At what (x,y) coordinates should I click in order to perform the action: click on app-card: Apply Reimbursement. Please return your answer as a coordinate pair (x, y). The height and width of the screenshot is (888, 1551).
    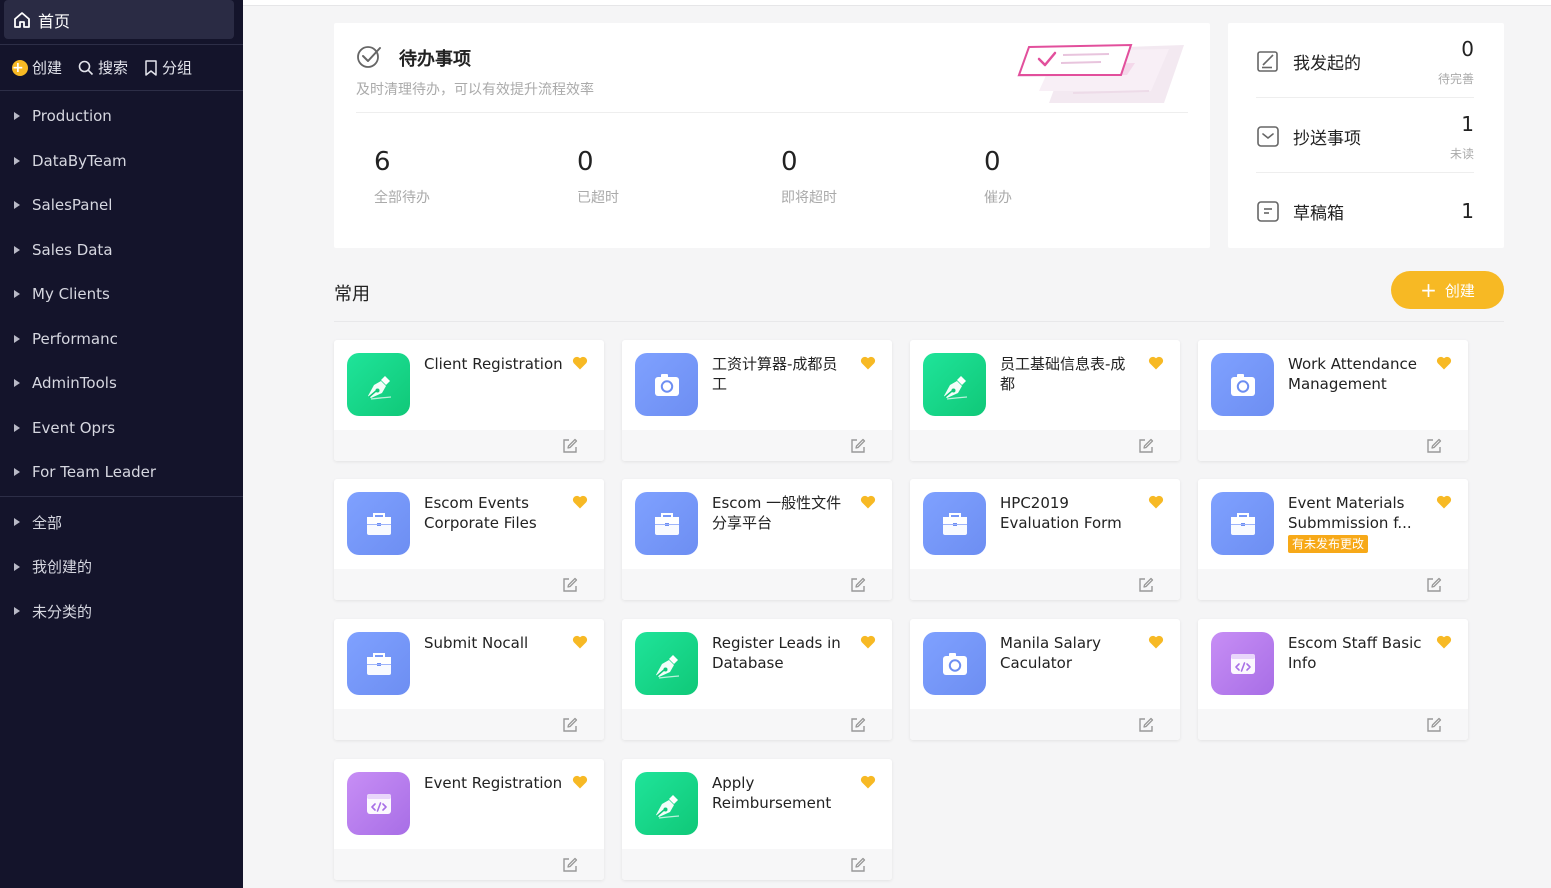
    Looking at the image, I should click on (757, 819).